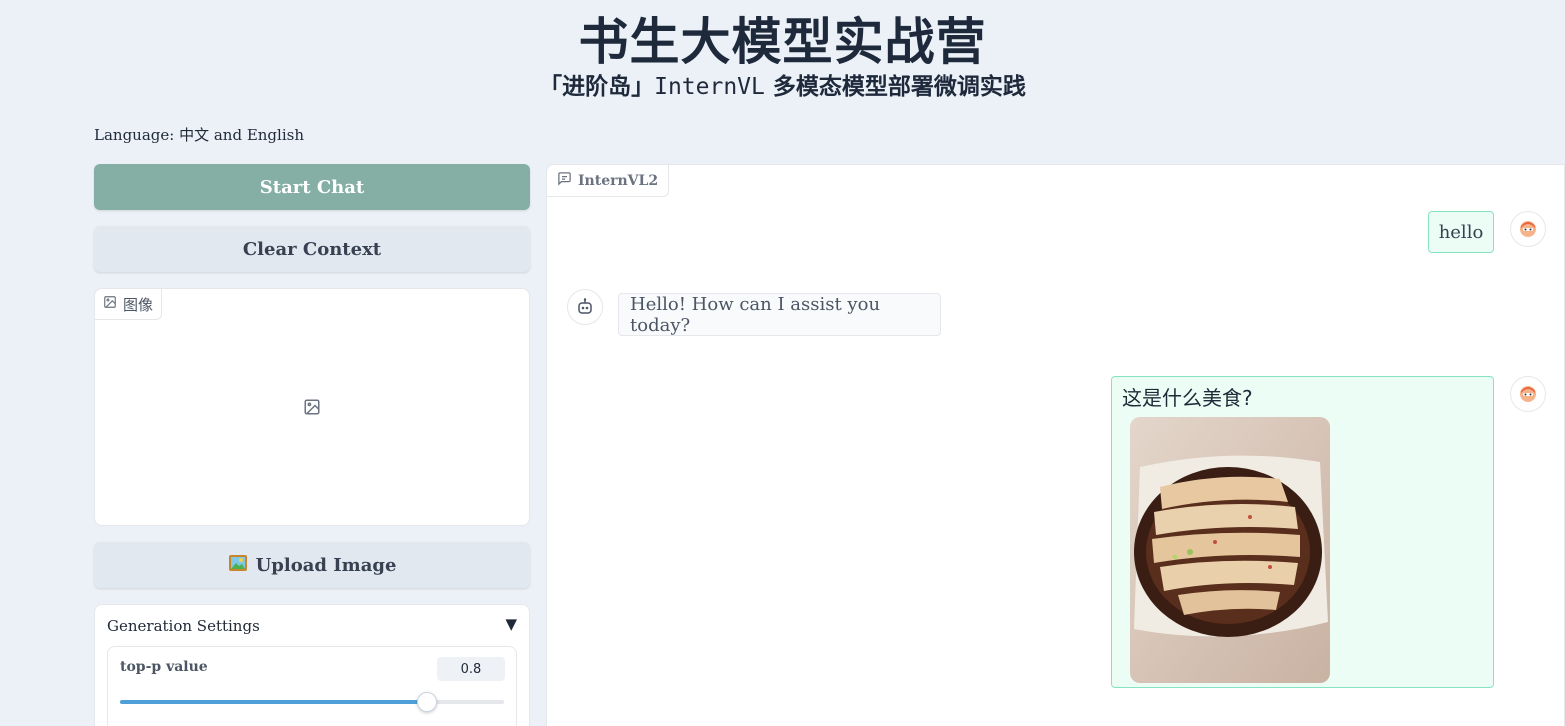 Image resolution: width=1565 pixels, height=726 pixels. I want to click on top-p-slider, so click(312, 702).